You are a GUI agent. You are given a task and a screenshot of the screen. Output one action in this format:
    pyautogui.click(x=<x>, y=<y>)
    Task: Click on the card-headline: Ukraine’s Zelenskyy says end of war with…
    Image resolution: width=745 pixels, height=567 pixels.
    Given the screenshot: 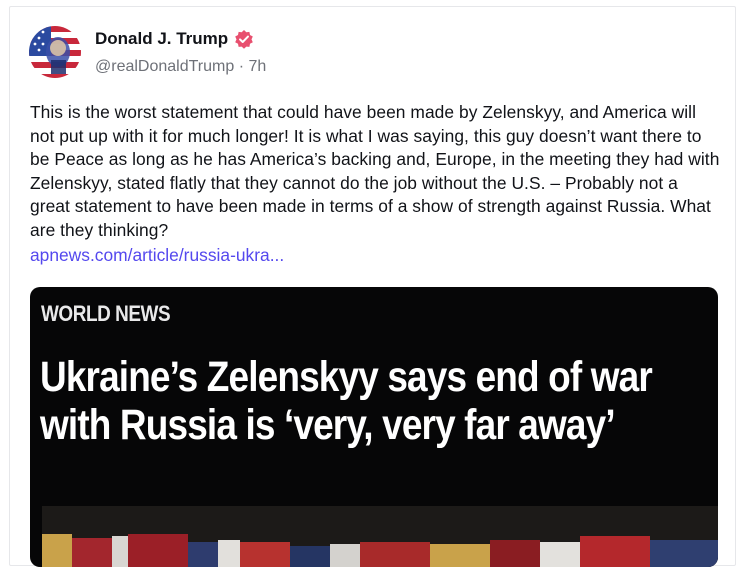 What is the action you would take?
    pyautogui.click(x=346, y=401)
    